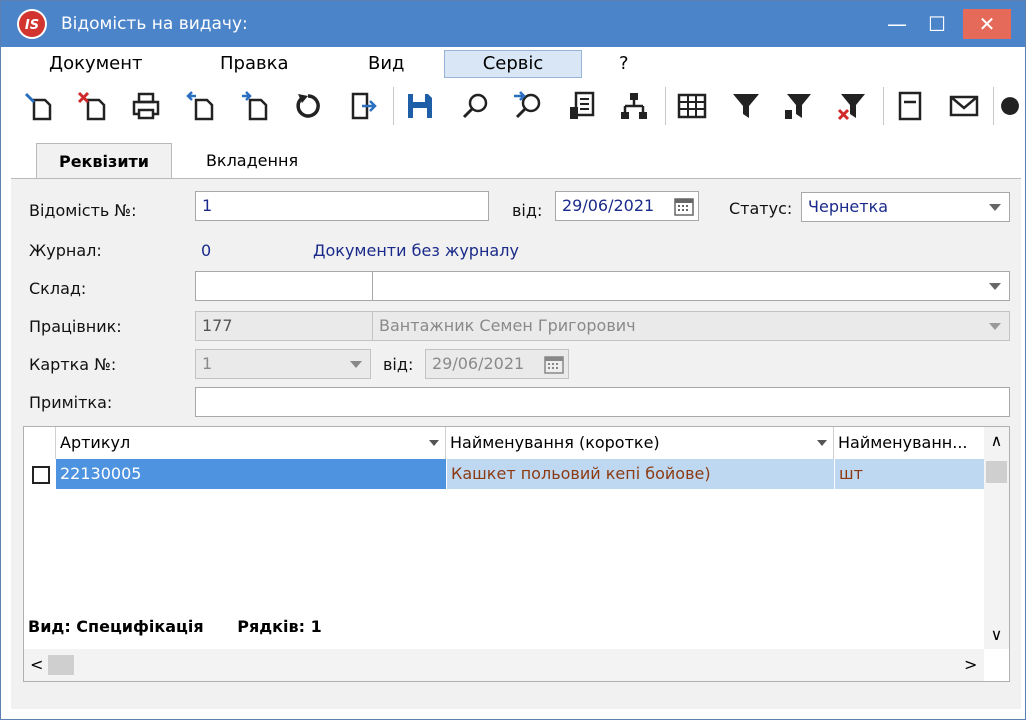 The width and height of the screenshot is (1033, 722). I want to click on app-logo-icon: IS, so click(32, 24).